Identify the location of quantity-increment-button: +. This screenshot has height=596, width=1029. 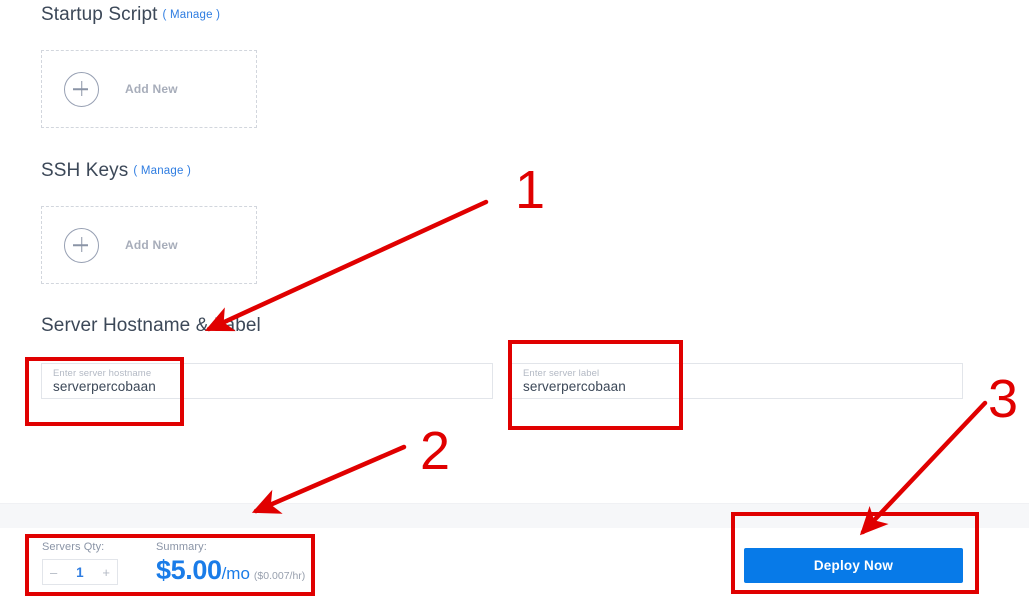
(106, 572).